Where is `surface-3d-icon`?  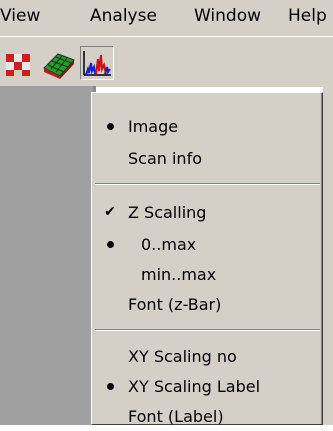
surface-3d-icon is located at coordinates (59, 63).